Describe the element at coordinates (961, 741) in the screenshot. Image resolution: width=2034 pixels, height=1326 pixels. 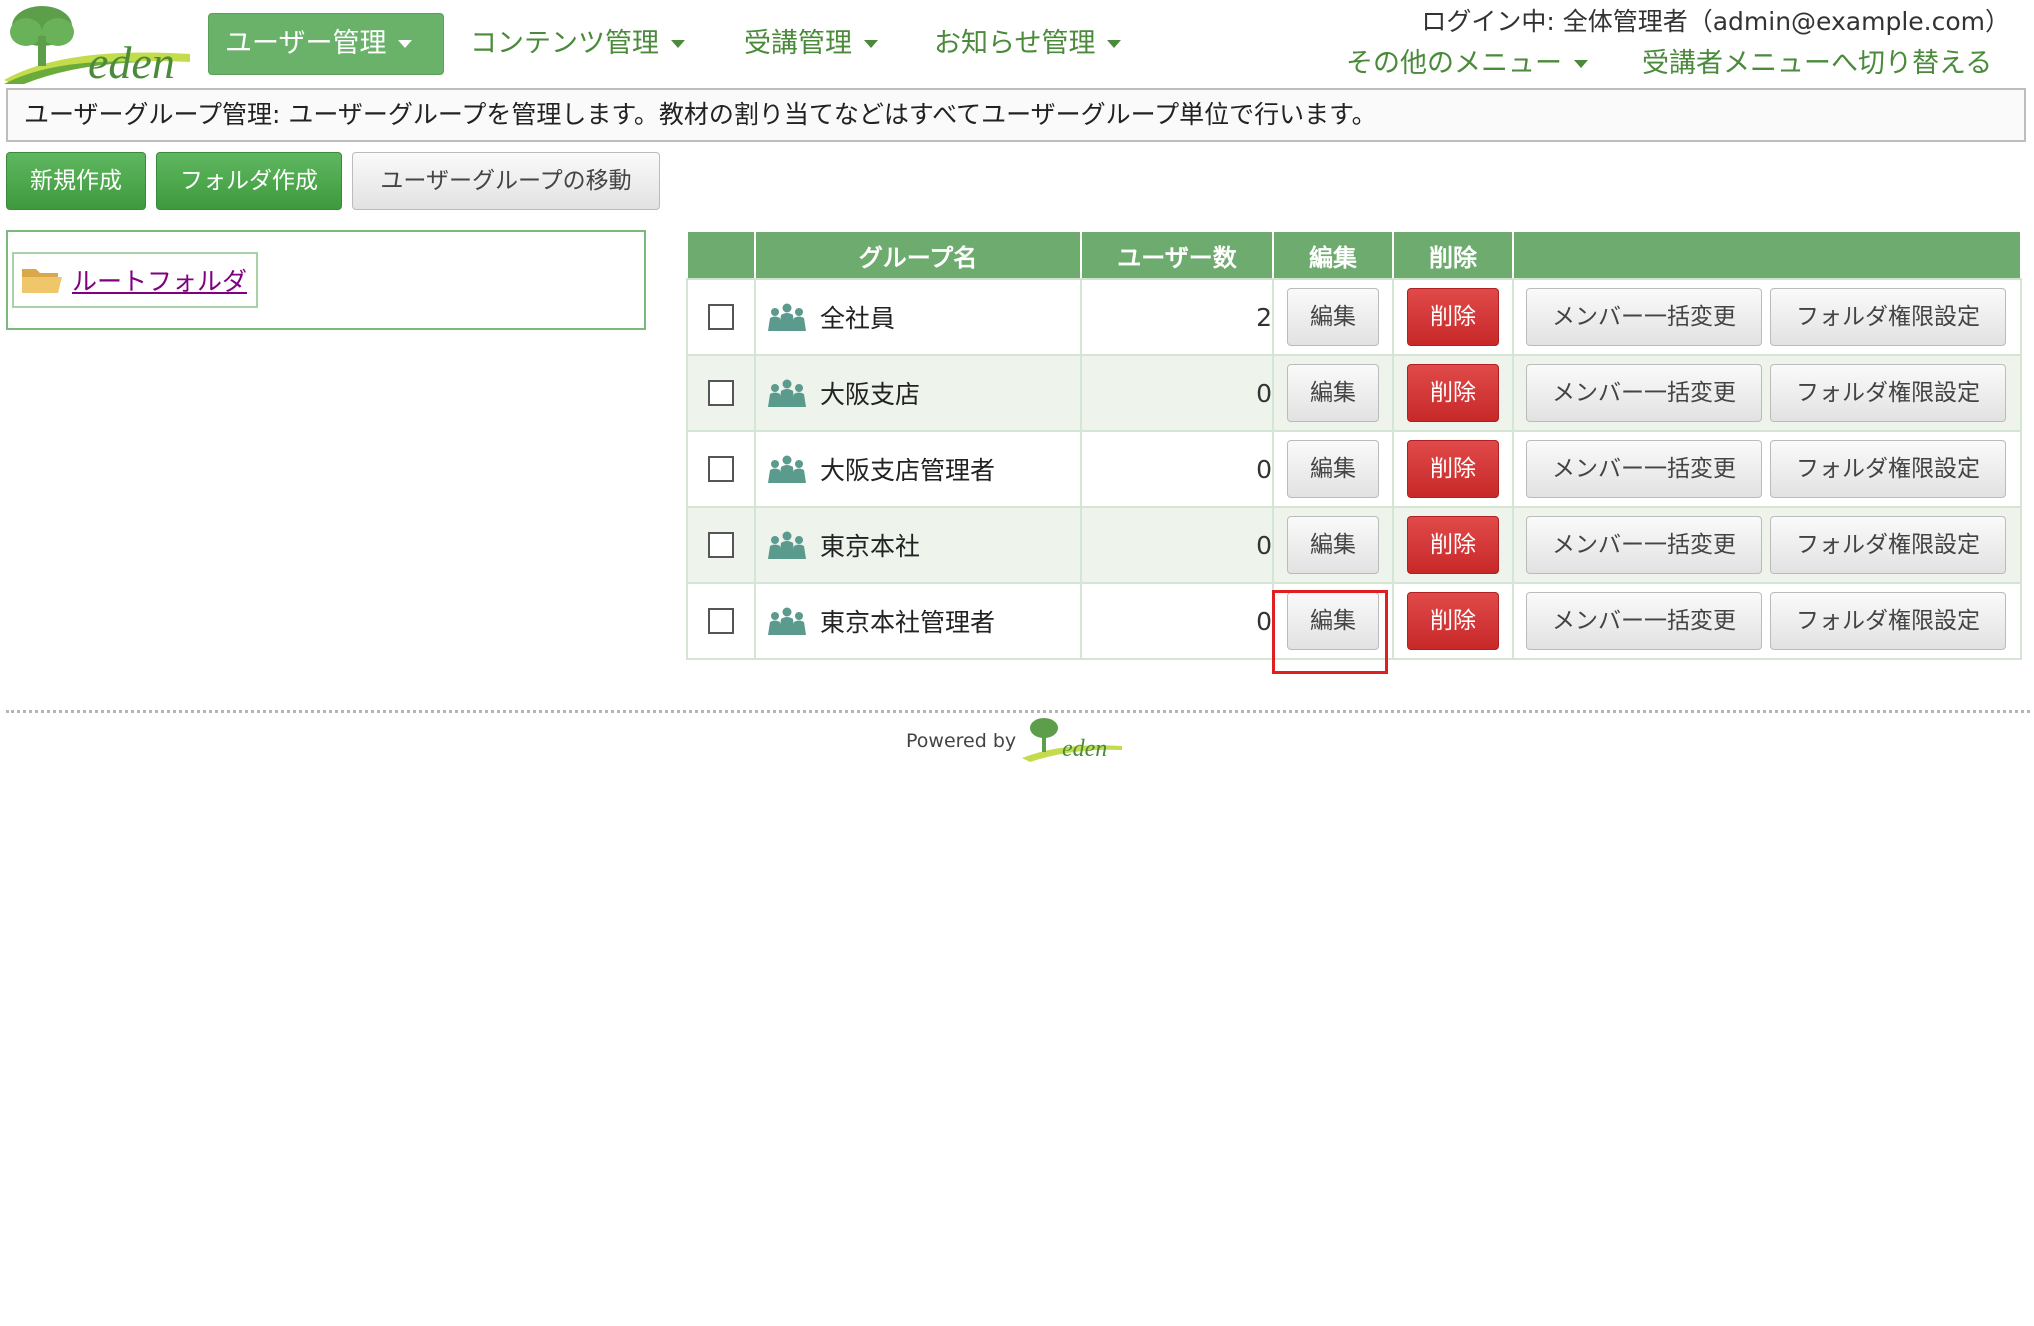
I see `powered-by-text: Powered by` at that location.